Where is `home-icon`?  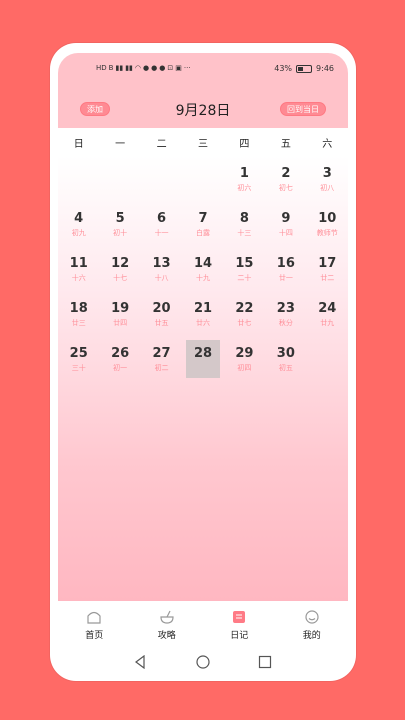 home-icon is located at coordinates (94, 617).